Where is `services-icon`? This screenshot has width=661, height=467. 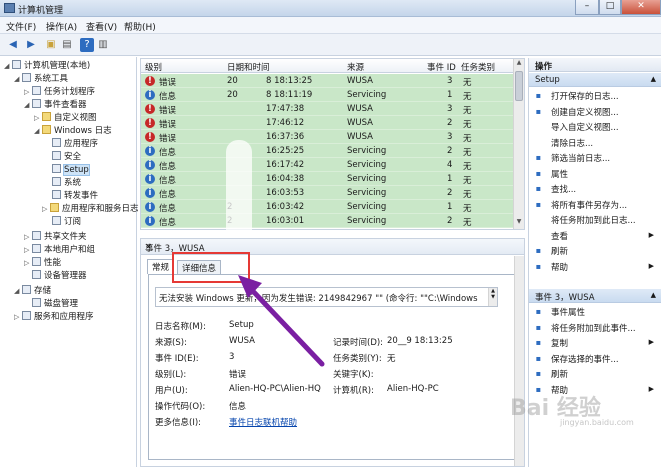
services-icon is located at coordinates (26, 315).